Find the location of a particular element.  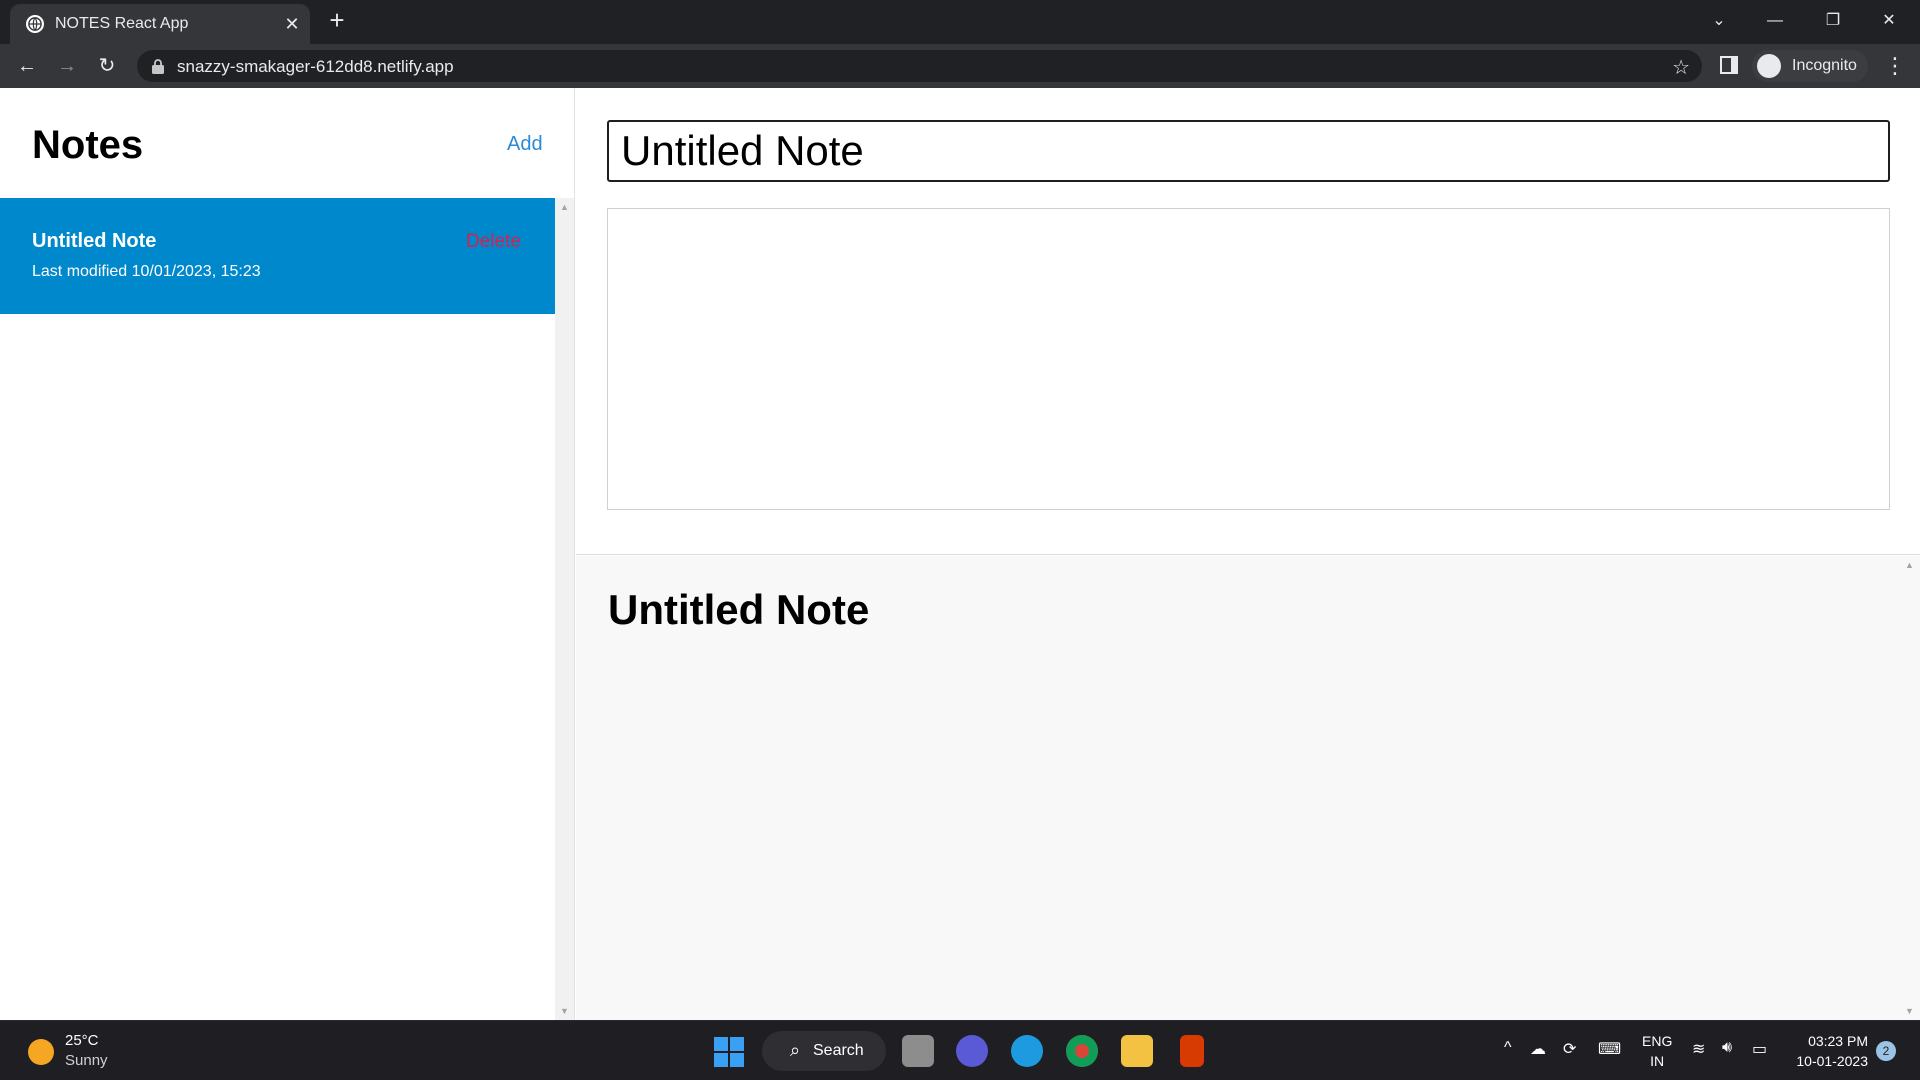

sun-icon is located at coordinates (41, 1052).